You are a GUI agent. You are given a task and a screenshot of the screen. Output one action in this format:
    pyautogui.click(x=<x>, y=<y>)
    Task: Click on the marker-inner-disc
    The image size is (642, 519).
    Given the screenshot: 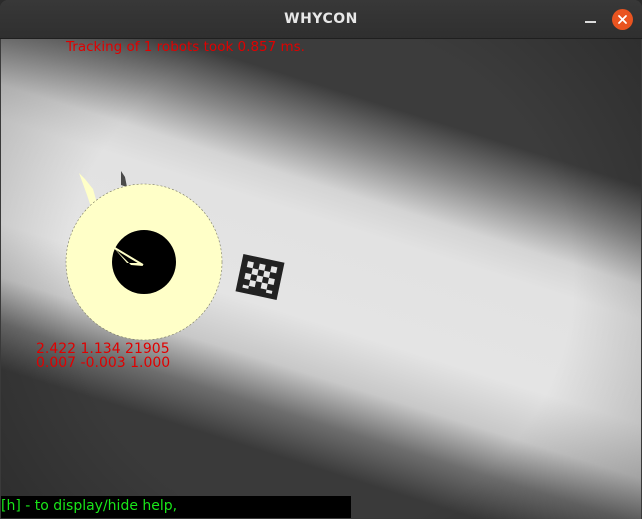 What is the action you would take?
    pyautogui.click(x=144, y=262)
    